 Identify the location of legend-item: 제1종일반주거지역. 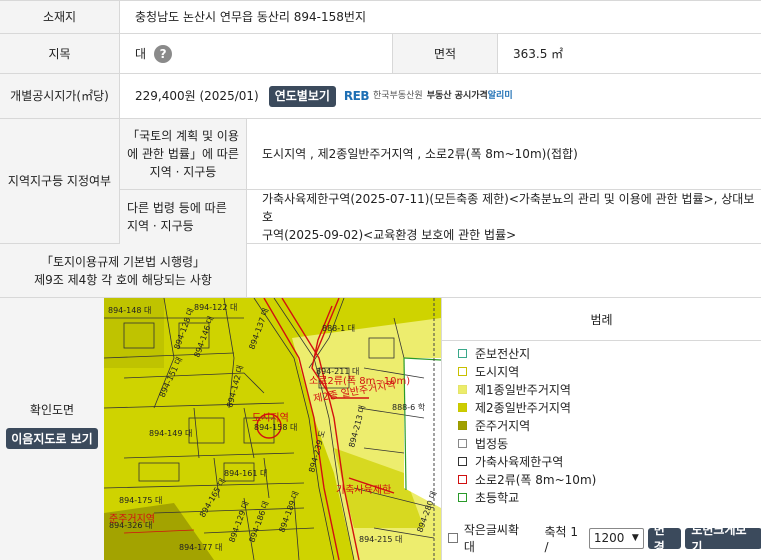
(527, 389).